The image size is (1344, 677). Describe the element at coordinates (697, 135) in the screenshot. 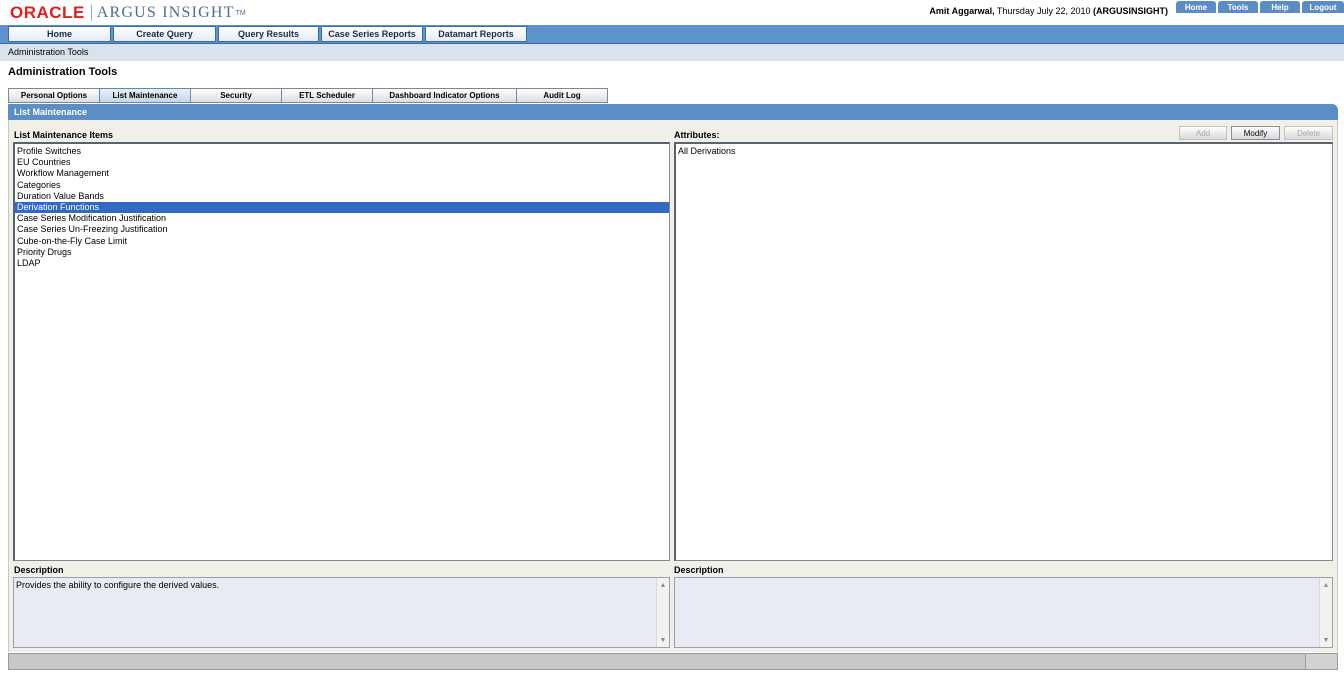

I see `attributes-label: Attributes:` at that location.